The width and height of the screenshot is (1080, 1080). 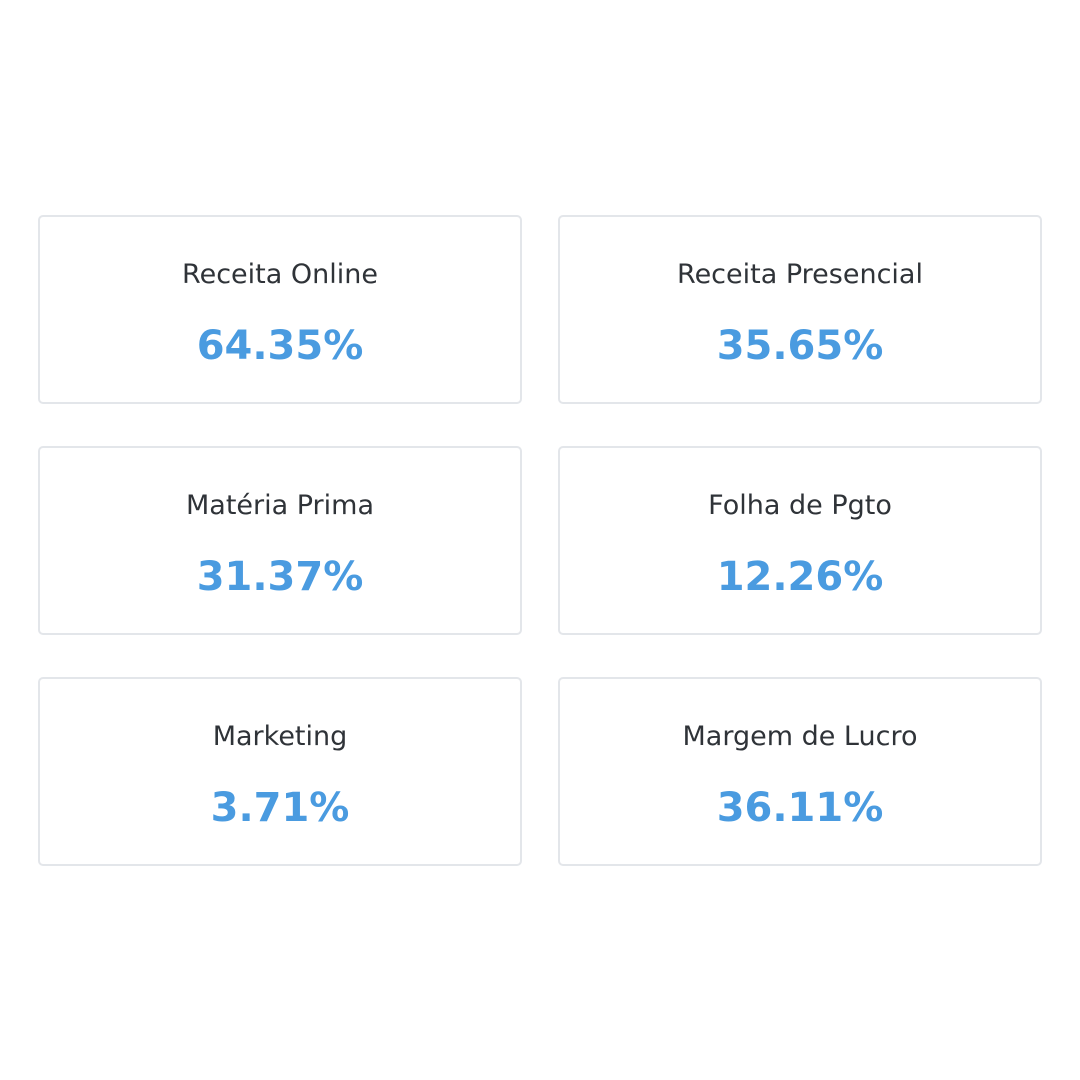 I want to click on metric-value: 64.35%, so click(x=280, y=346).